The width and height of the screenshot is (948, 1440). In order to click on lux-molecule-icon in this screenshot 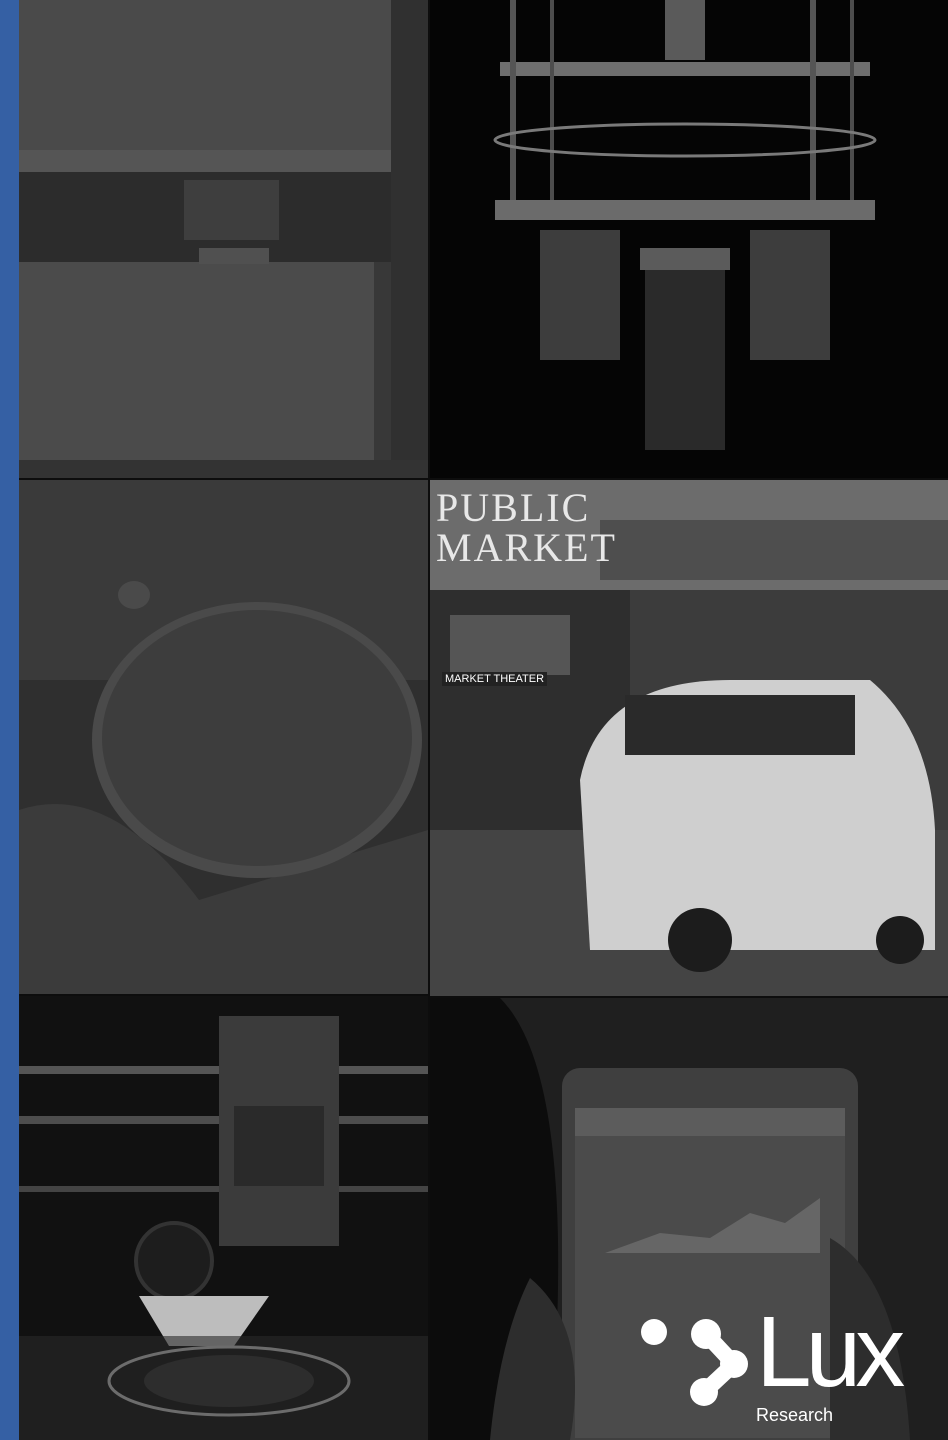, I will do `click(694, 1362)`.